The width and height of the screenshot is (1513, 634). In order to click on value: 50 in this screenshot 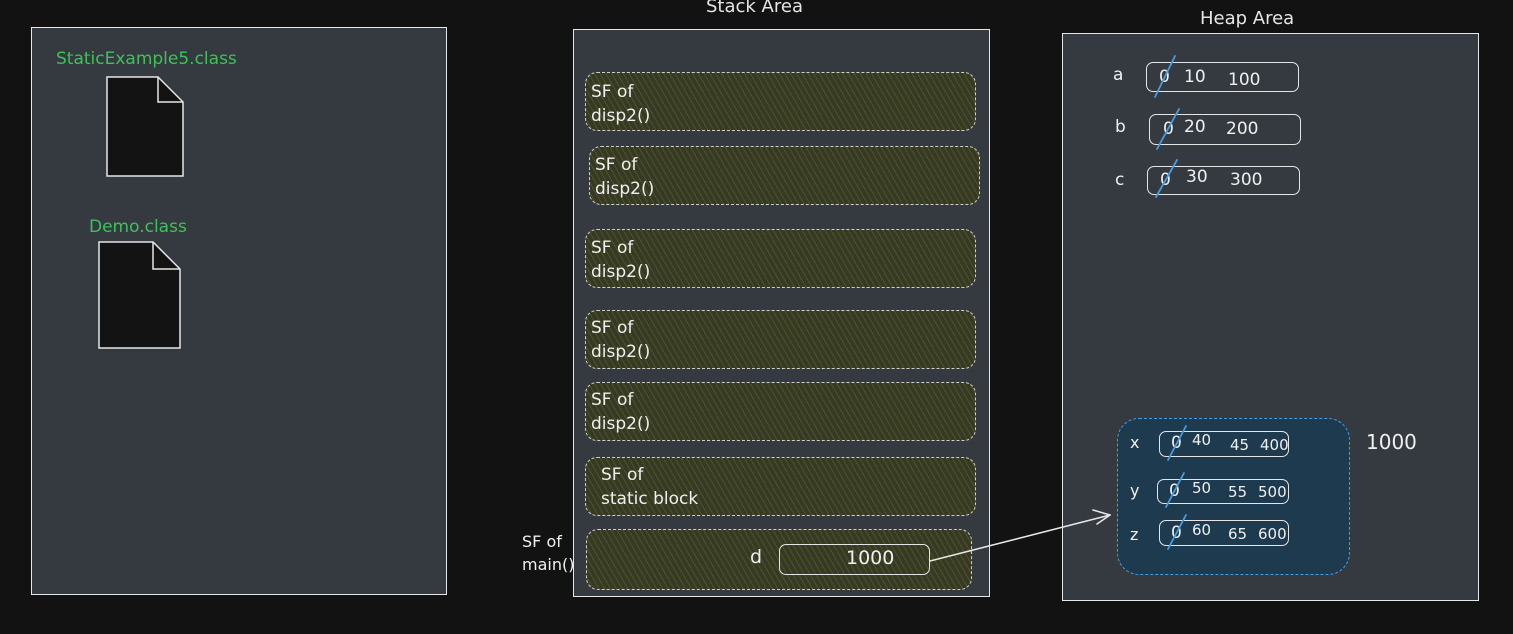, I will do `click(1202, 488)`.